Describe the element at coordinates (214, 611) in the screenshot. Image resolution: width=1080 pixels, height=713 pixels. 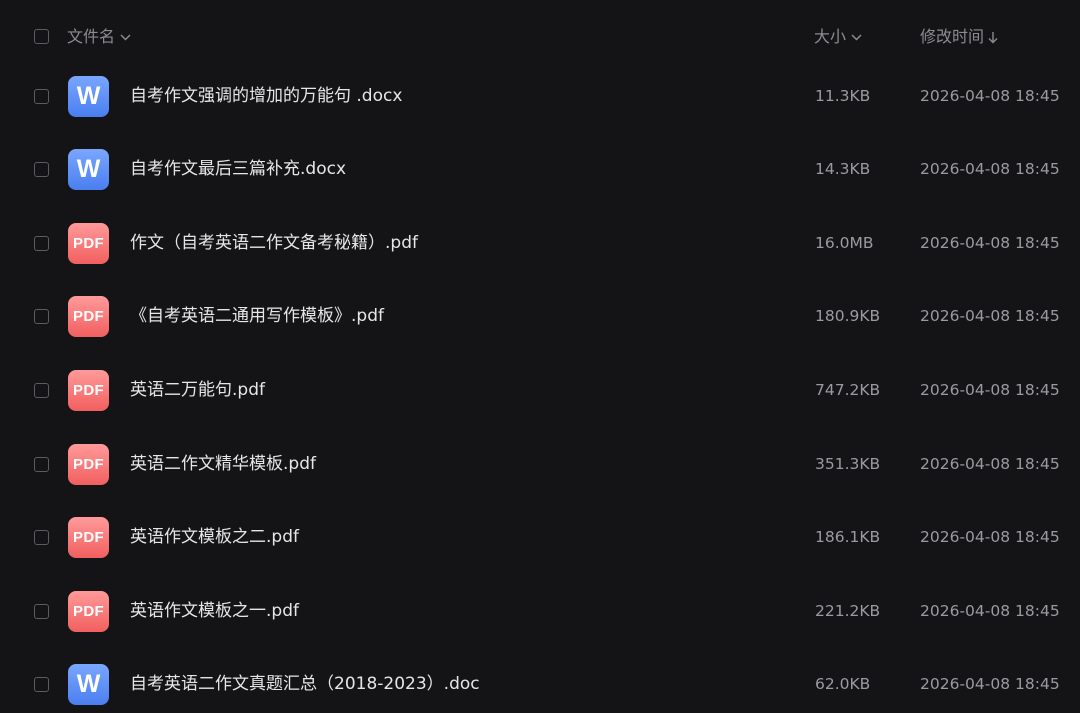
I see `file-name: 英语作文模板之一.pdf` at that location.